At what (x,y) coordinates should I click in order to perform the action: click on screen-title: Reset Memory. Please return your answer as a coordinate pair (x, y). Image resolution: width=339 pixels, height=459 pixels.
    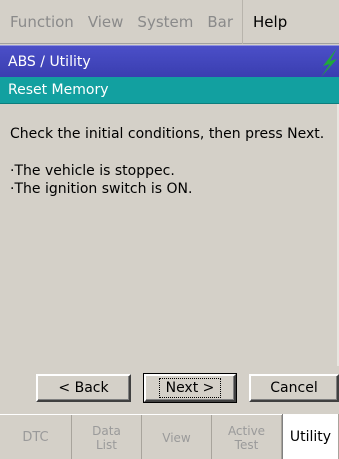
    Looking at the image, I should click on (169, 90).